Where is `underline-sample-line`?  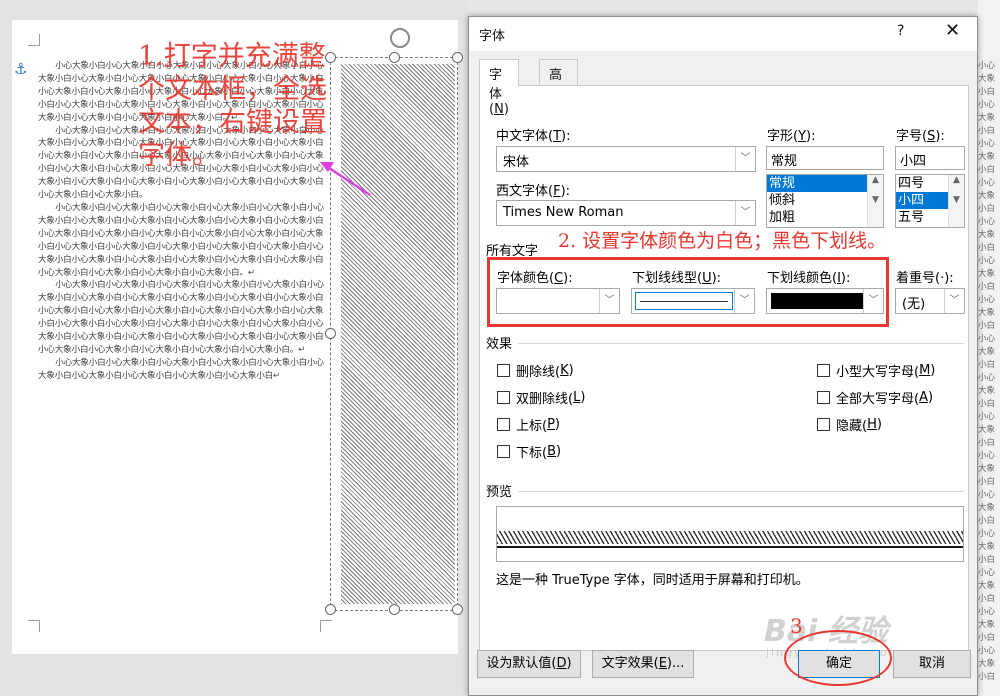 underline-sample-line is located at coordinates (684, 301).